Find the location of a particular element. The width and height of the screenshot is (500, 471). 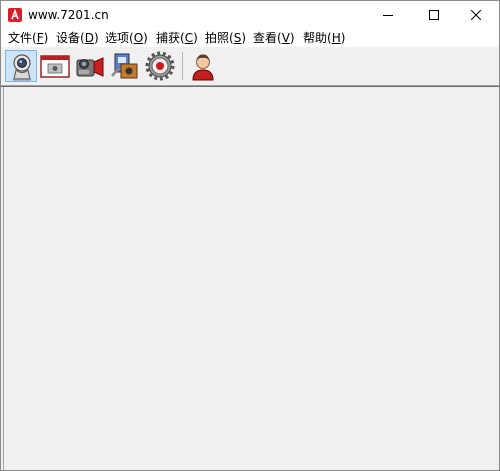

menu-view-end: ) is located at coordinates (292, 38).